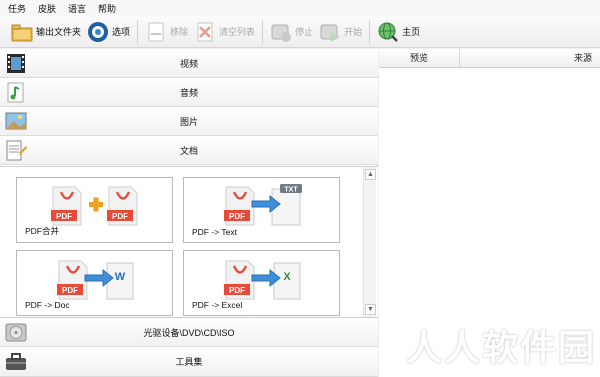 This screenshot has height=377, width=600. Describe the element at coordinates (217, 305) in the screenshot. I see `card-label: PDF -> Excel` at that location.